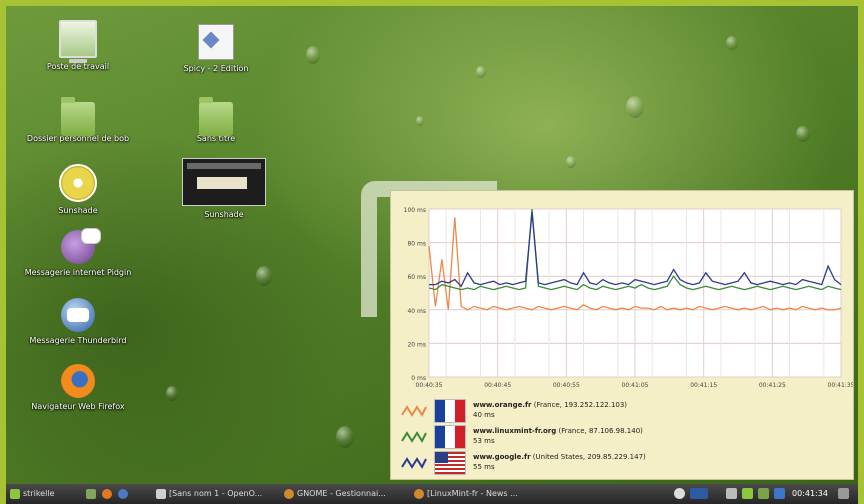  I want to click on desktop-icon-label: Spicy - 2 Édition, so click(216, 68).